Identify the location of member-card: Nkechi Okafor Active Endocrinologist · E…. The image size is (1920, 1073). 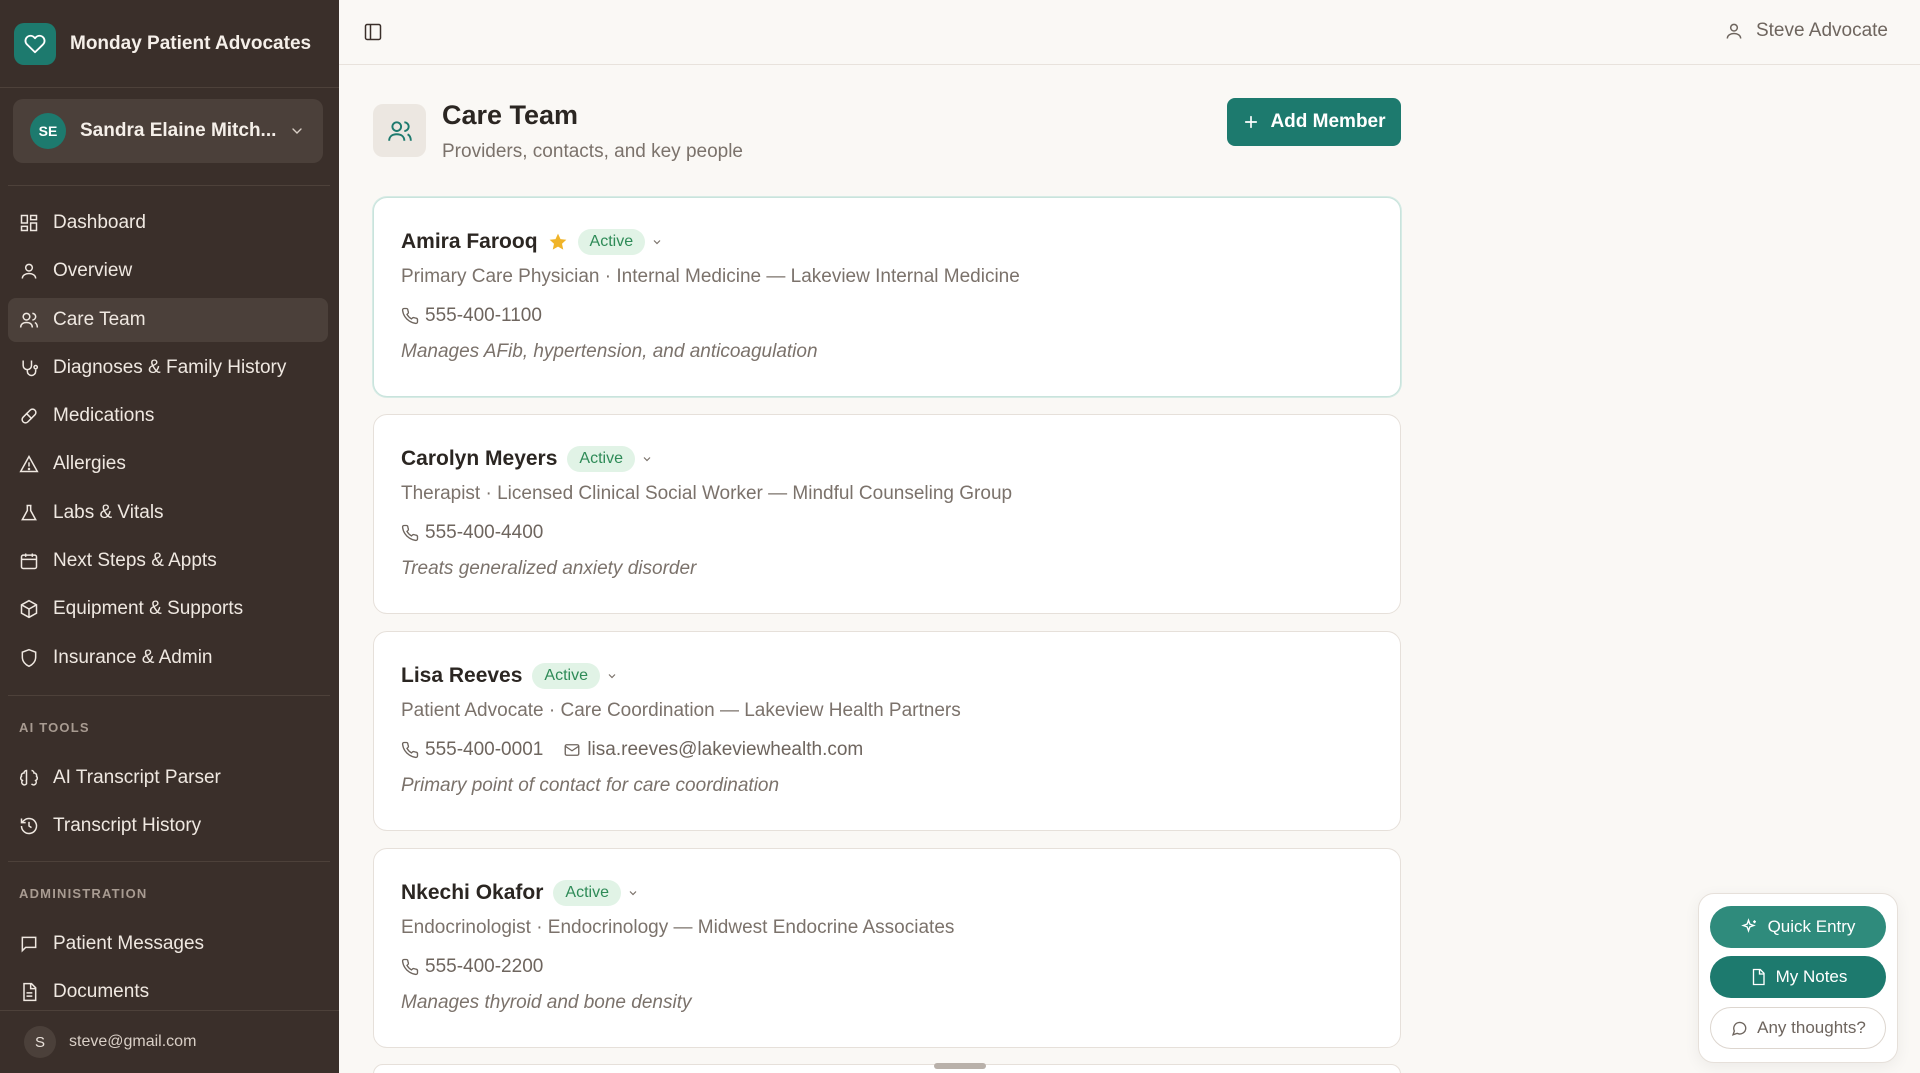
(887, 948).